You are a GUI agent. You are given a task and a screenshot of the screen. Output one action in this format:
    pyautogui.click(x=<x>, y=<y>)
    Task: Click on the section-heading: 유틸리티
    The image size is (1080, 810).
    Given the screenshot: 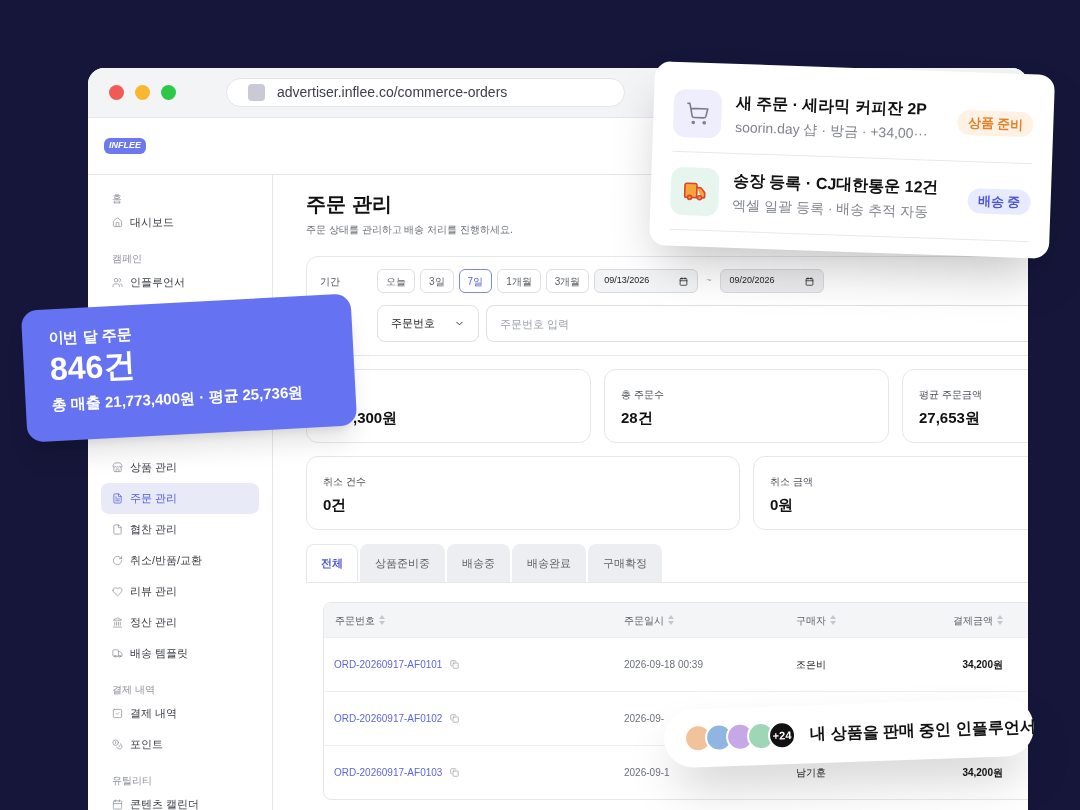 What is the action you would take?
    pyautogui.click(x=132, y=780)
    